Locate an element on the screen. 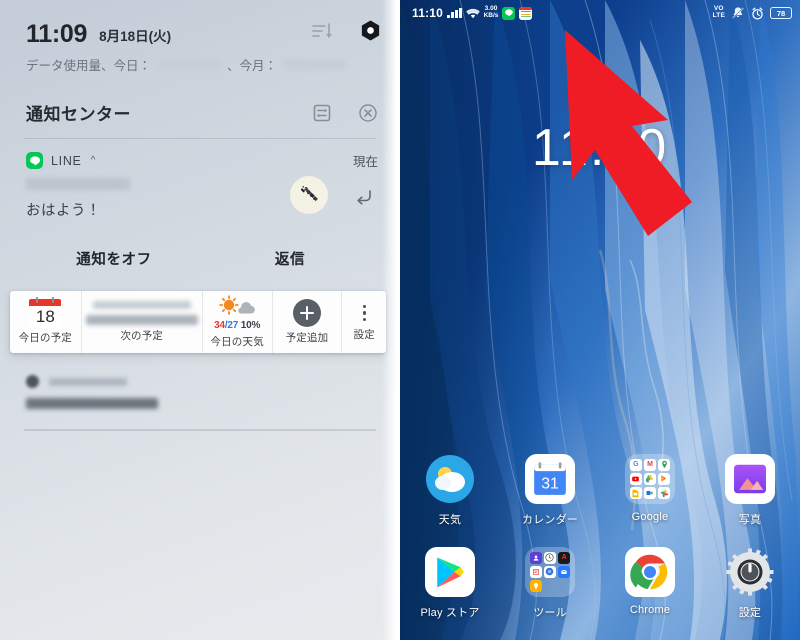 The image size is (800, 640). clear-all-icon is located at coordinates (368, 113).